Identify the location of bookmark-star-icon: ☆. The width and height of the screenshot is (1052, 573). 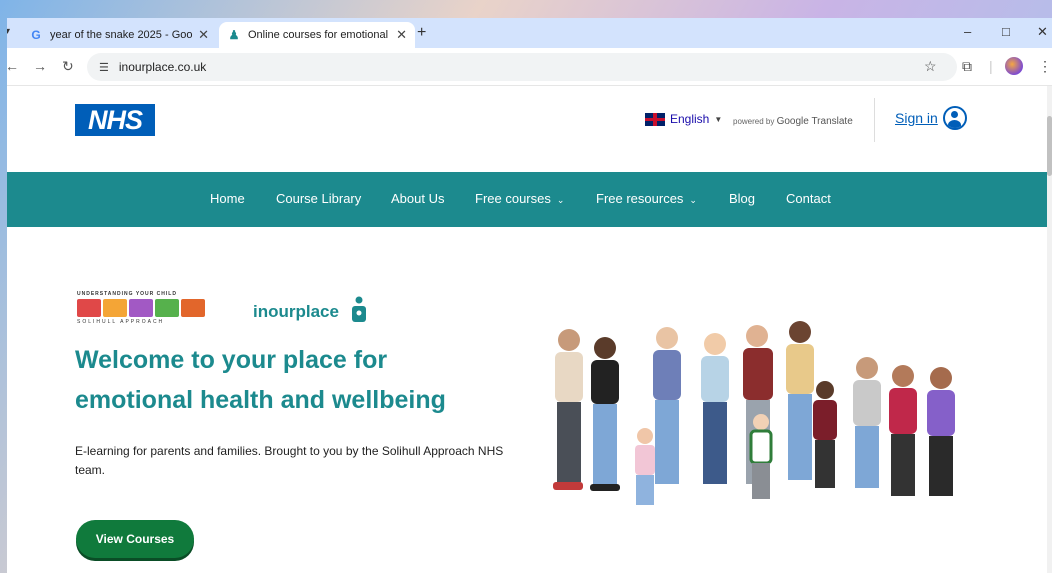
(930, 66).